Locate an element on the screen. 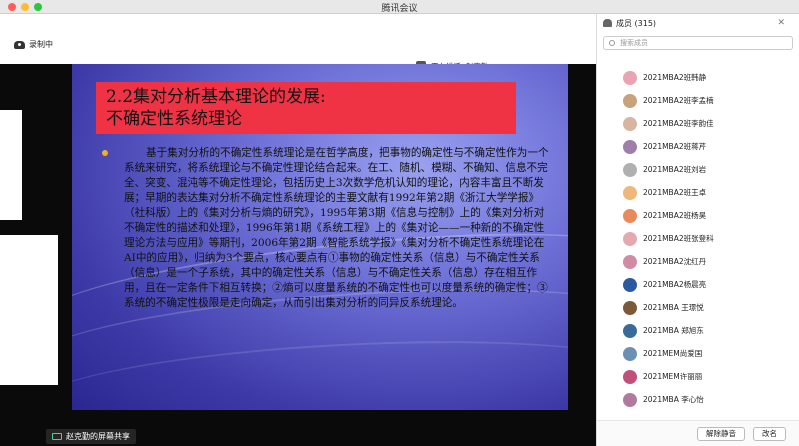 This screenshot has width=799, height=446. member-name: 2021MBA2班刘岩 is located at coordinates (675, 169).